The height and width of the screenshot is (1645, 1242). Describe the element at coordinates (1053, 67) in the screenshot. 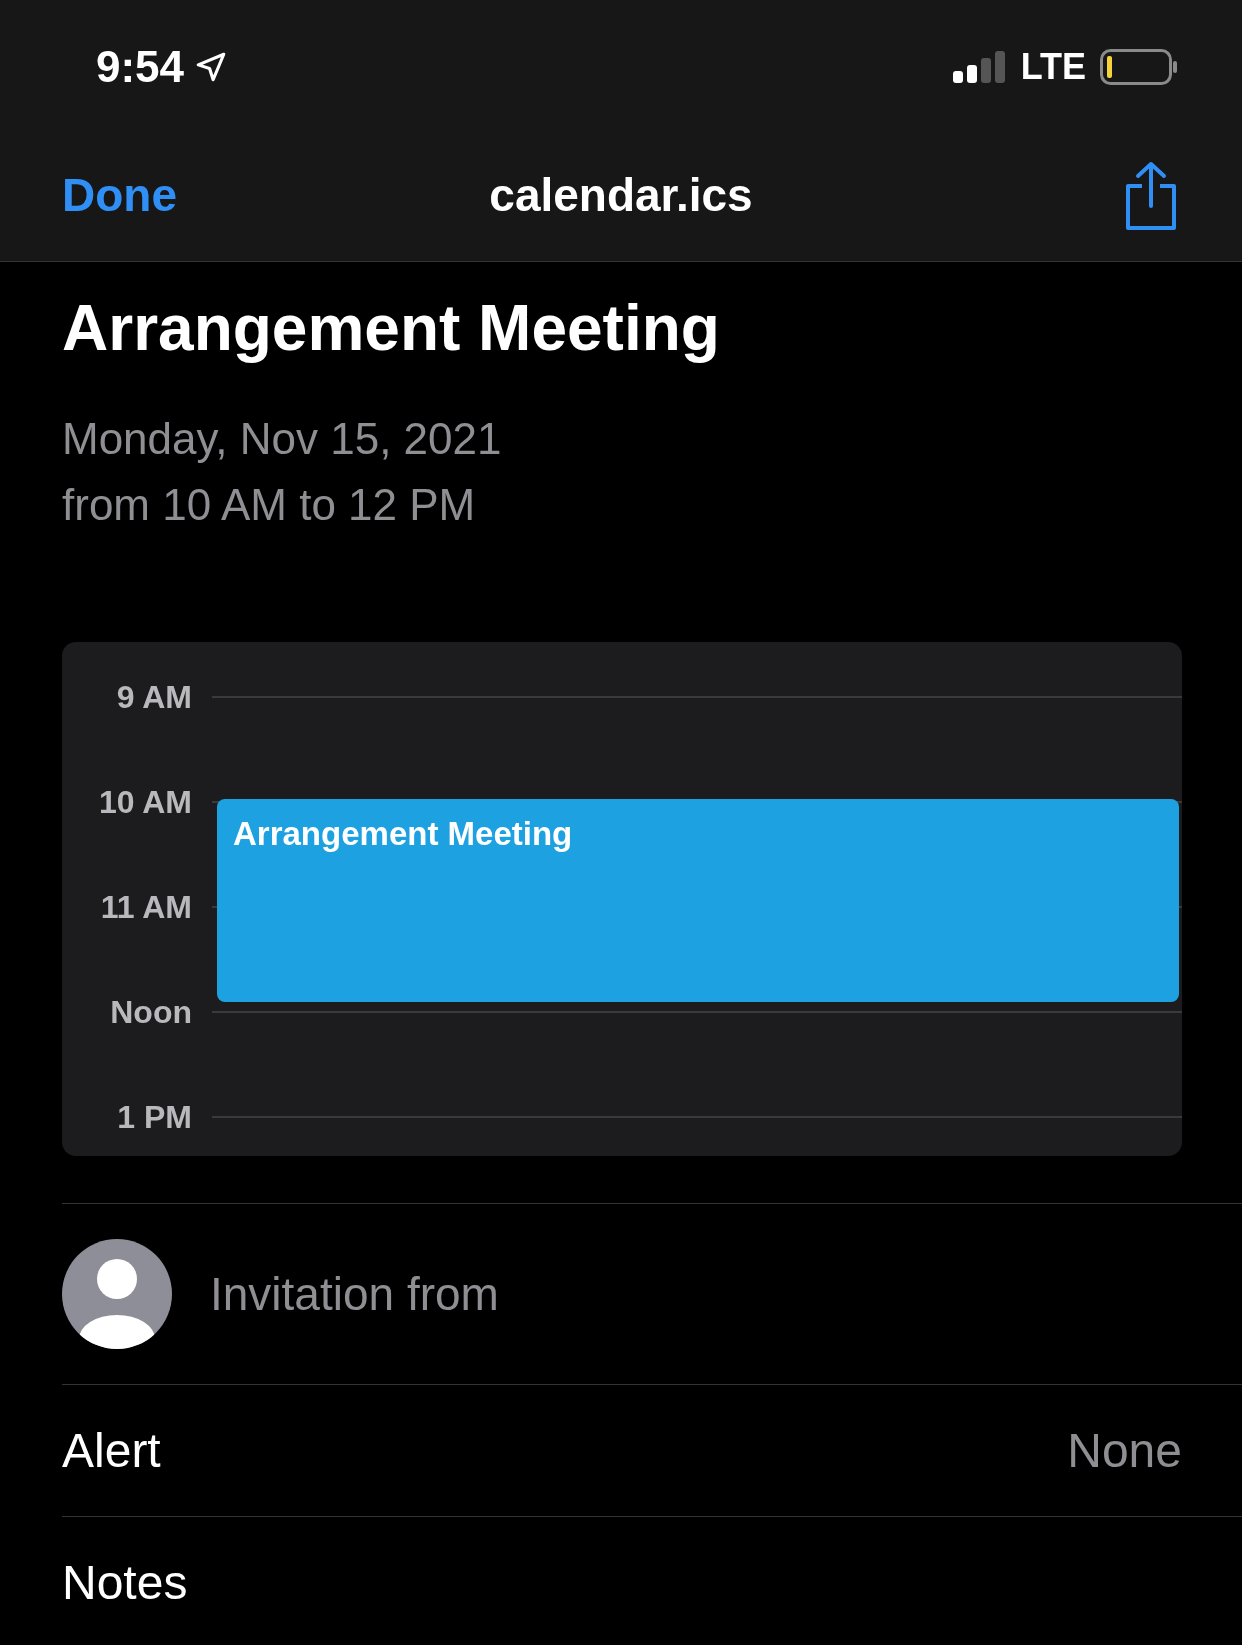

I see `network-label: LTE` at that location.